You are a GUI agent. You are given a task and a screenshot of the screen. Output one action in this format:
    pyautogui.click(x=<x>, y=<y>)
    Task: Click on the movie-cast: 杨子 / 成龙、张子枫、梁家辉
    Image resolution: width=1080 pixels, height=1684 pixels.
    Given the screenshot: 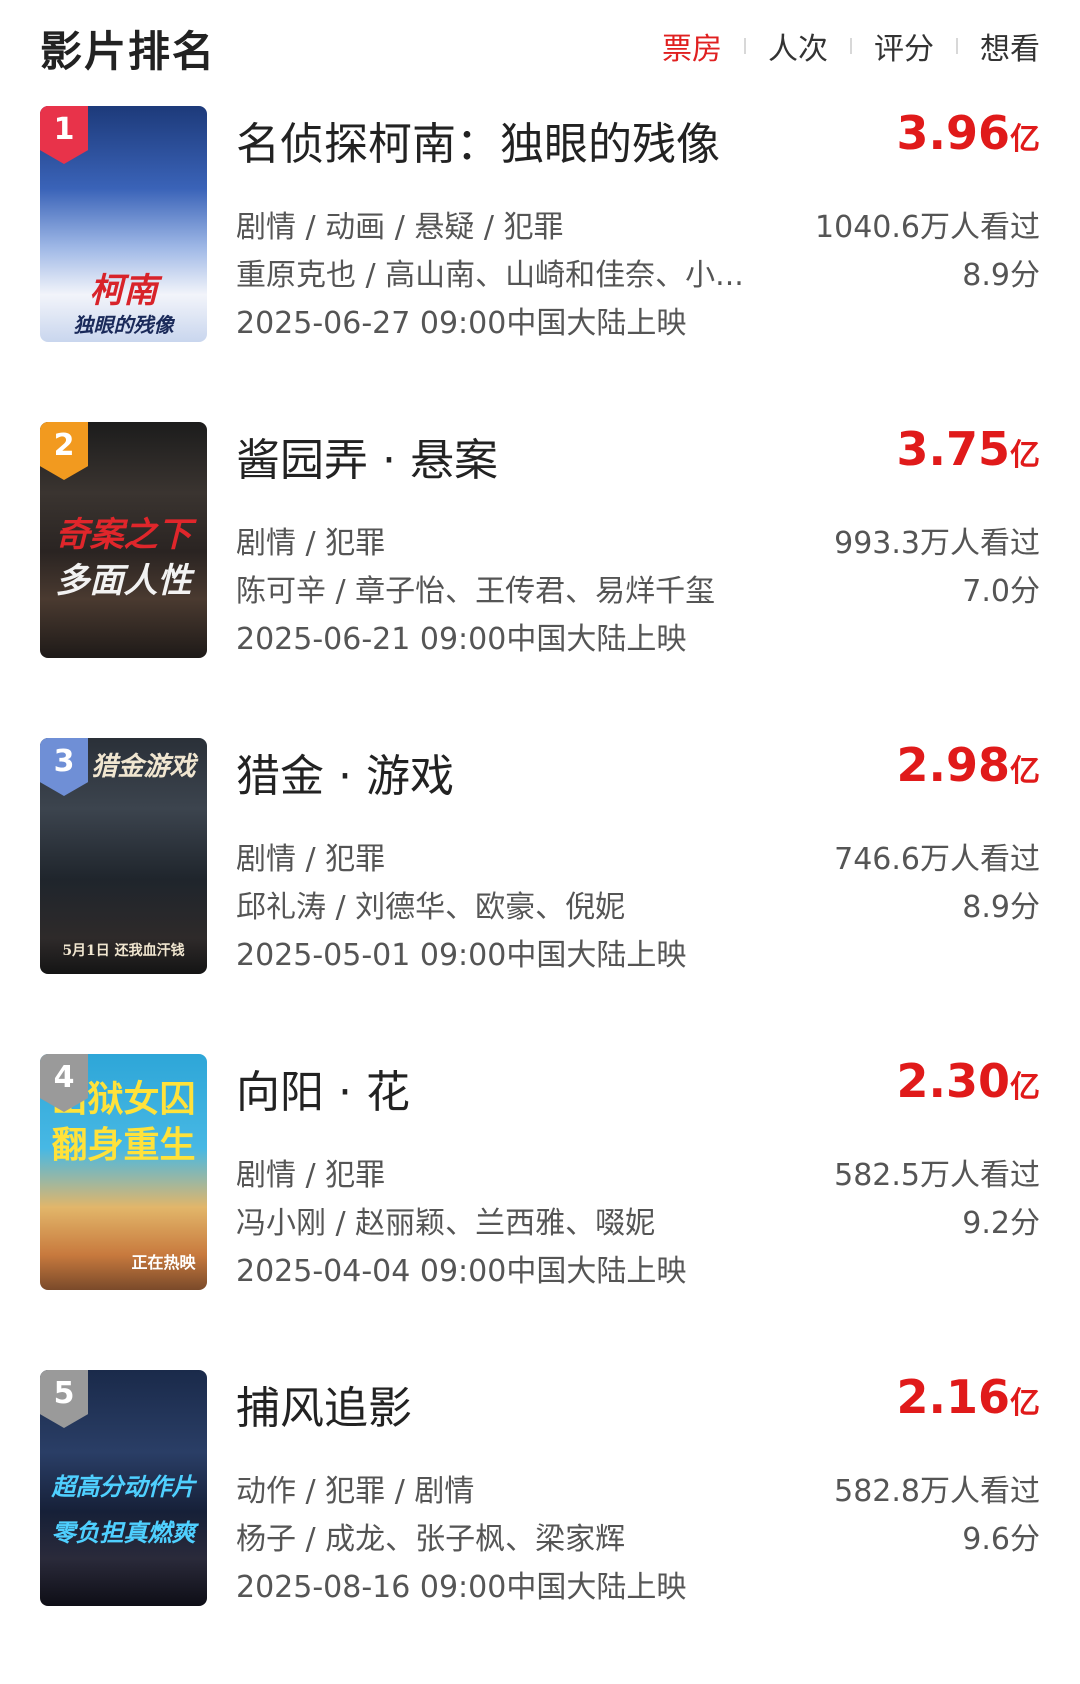 What is the action you would take?
    pyautogui.click(x=431, y=1539)
    